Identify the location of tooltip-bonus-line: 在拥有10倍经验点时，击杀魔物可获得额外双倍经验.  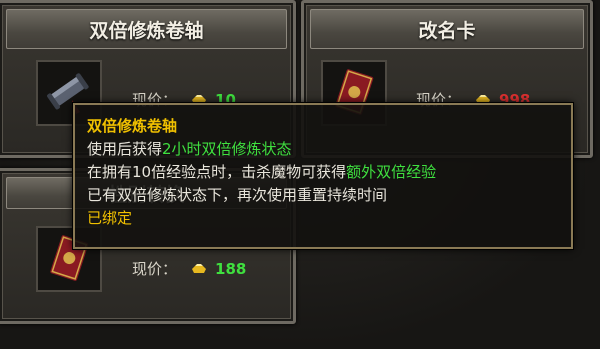
(329, 172).